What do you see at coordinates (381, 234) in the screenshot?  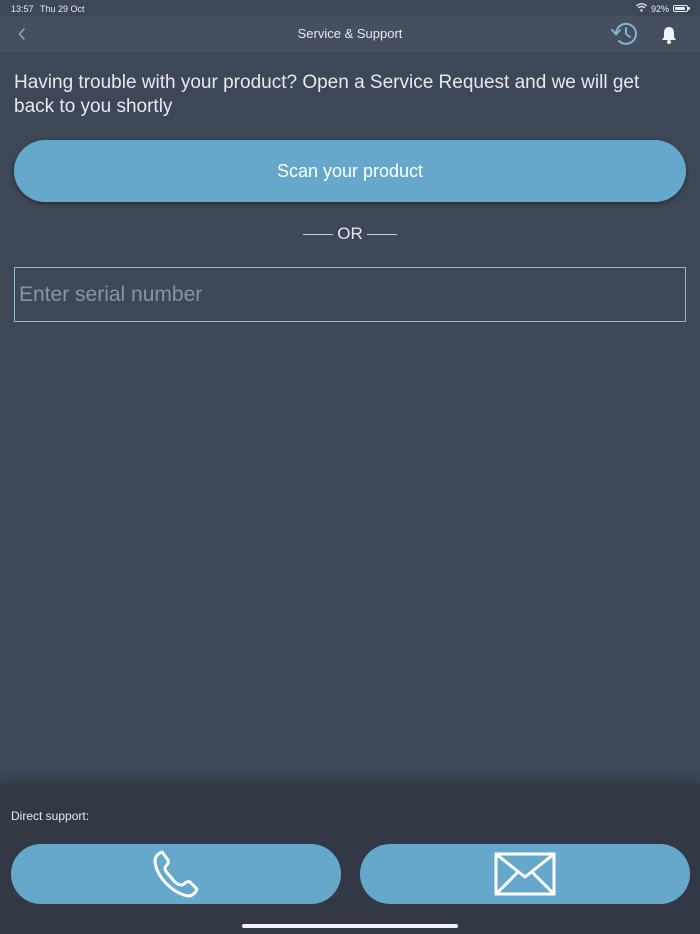 I see `divider-line-right` at bounding box center [381, 234].